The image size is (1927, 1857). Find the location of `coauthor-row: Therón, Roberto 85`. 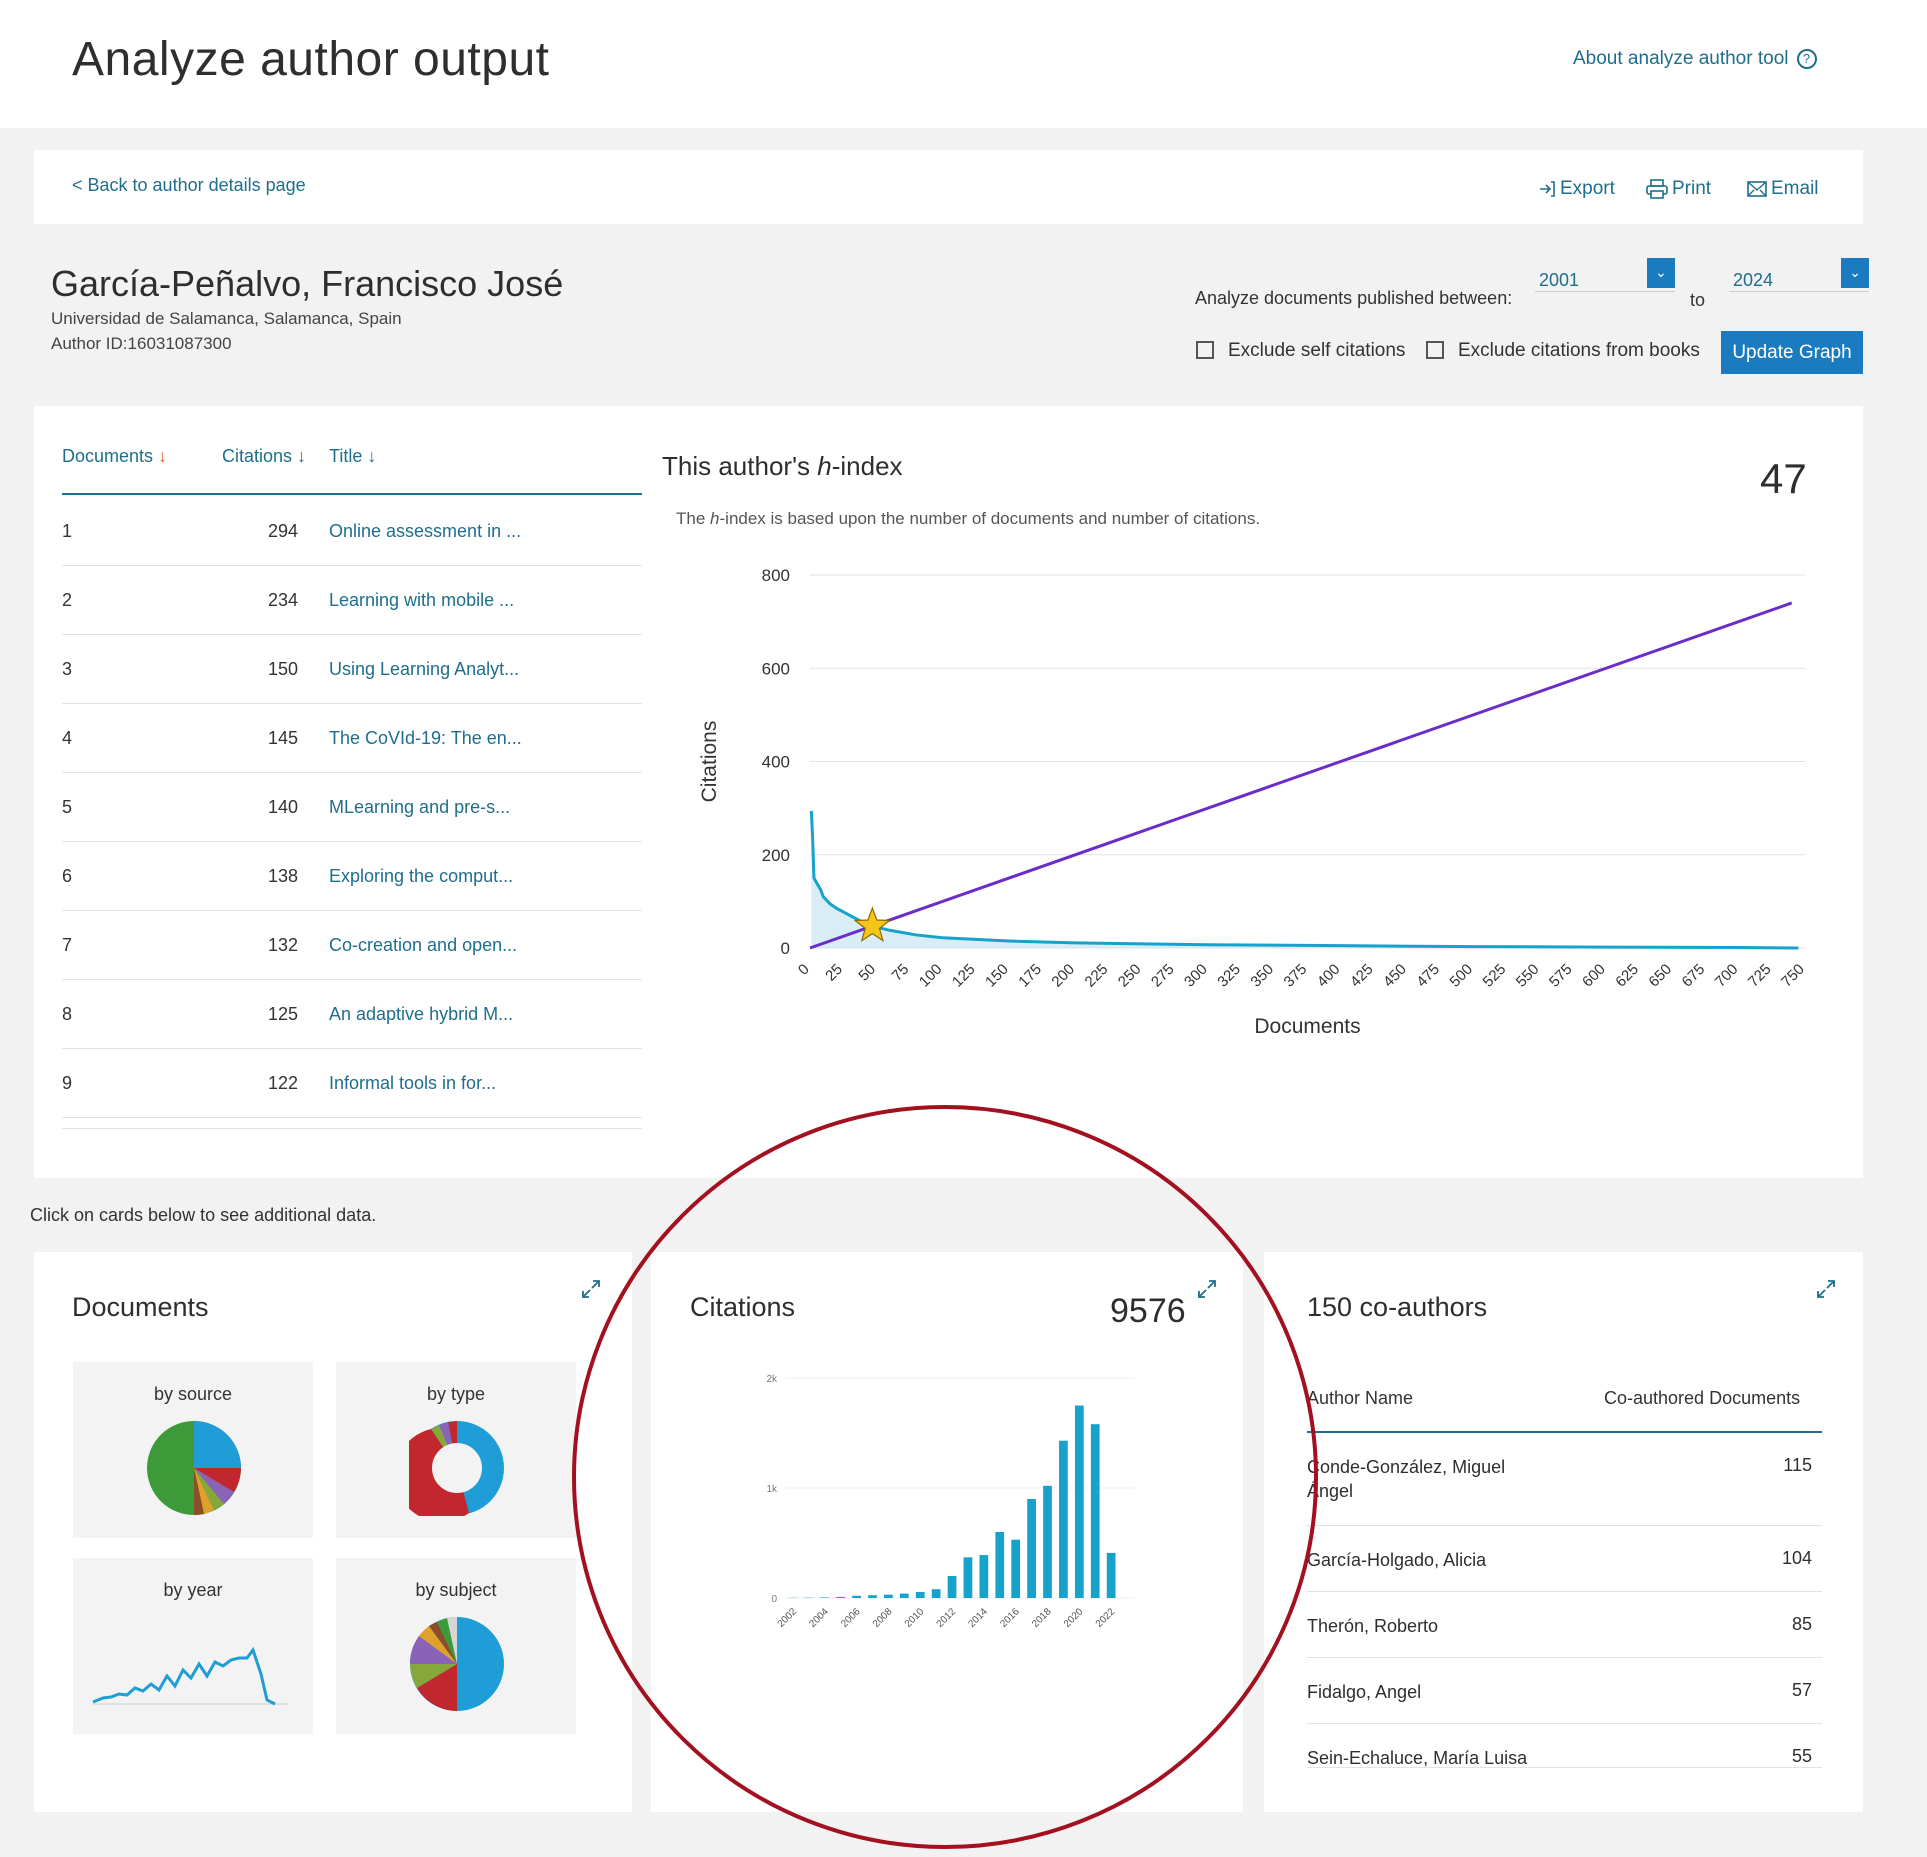

coauthor-row: Therón, Roberto 85 is located at coordinates (1564, 1625).